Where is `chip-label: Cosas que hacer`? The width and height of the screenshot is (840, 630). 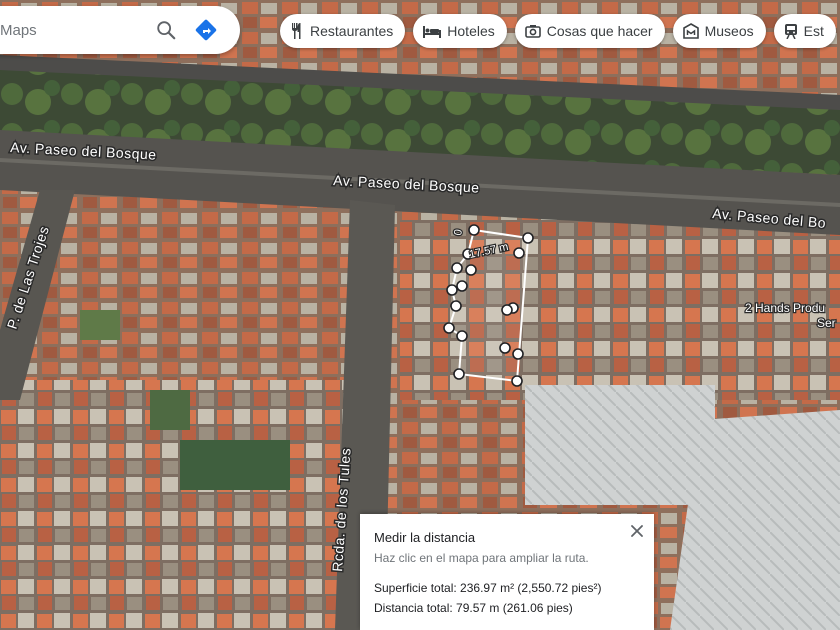 chip-label: Cosas que hacer is located at coordinates (599, 31).